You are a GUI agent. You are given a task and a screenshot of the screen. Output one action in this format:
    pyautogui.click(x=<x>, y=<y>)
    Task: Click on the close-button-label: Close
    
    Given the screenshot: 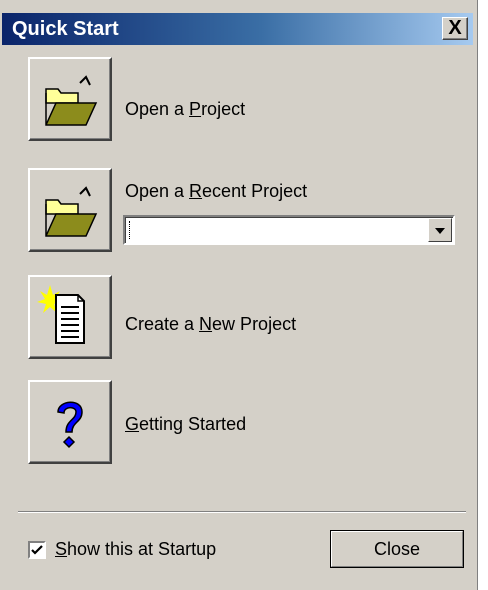 What is the action you would take?
    pyautogui.click(x=397, y=549)
    